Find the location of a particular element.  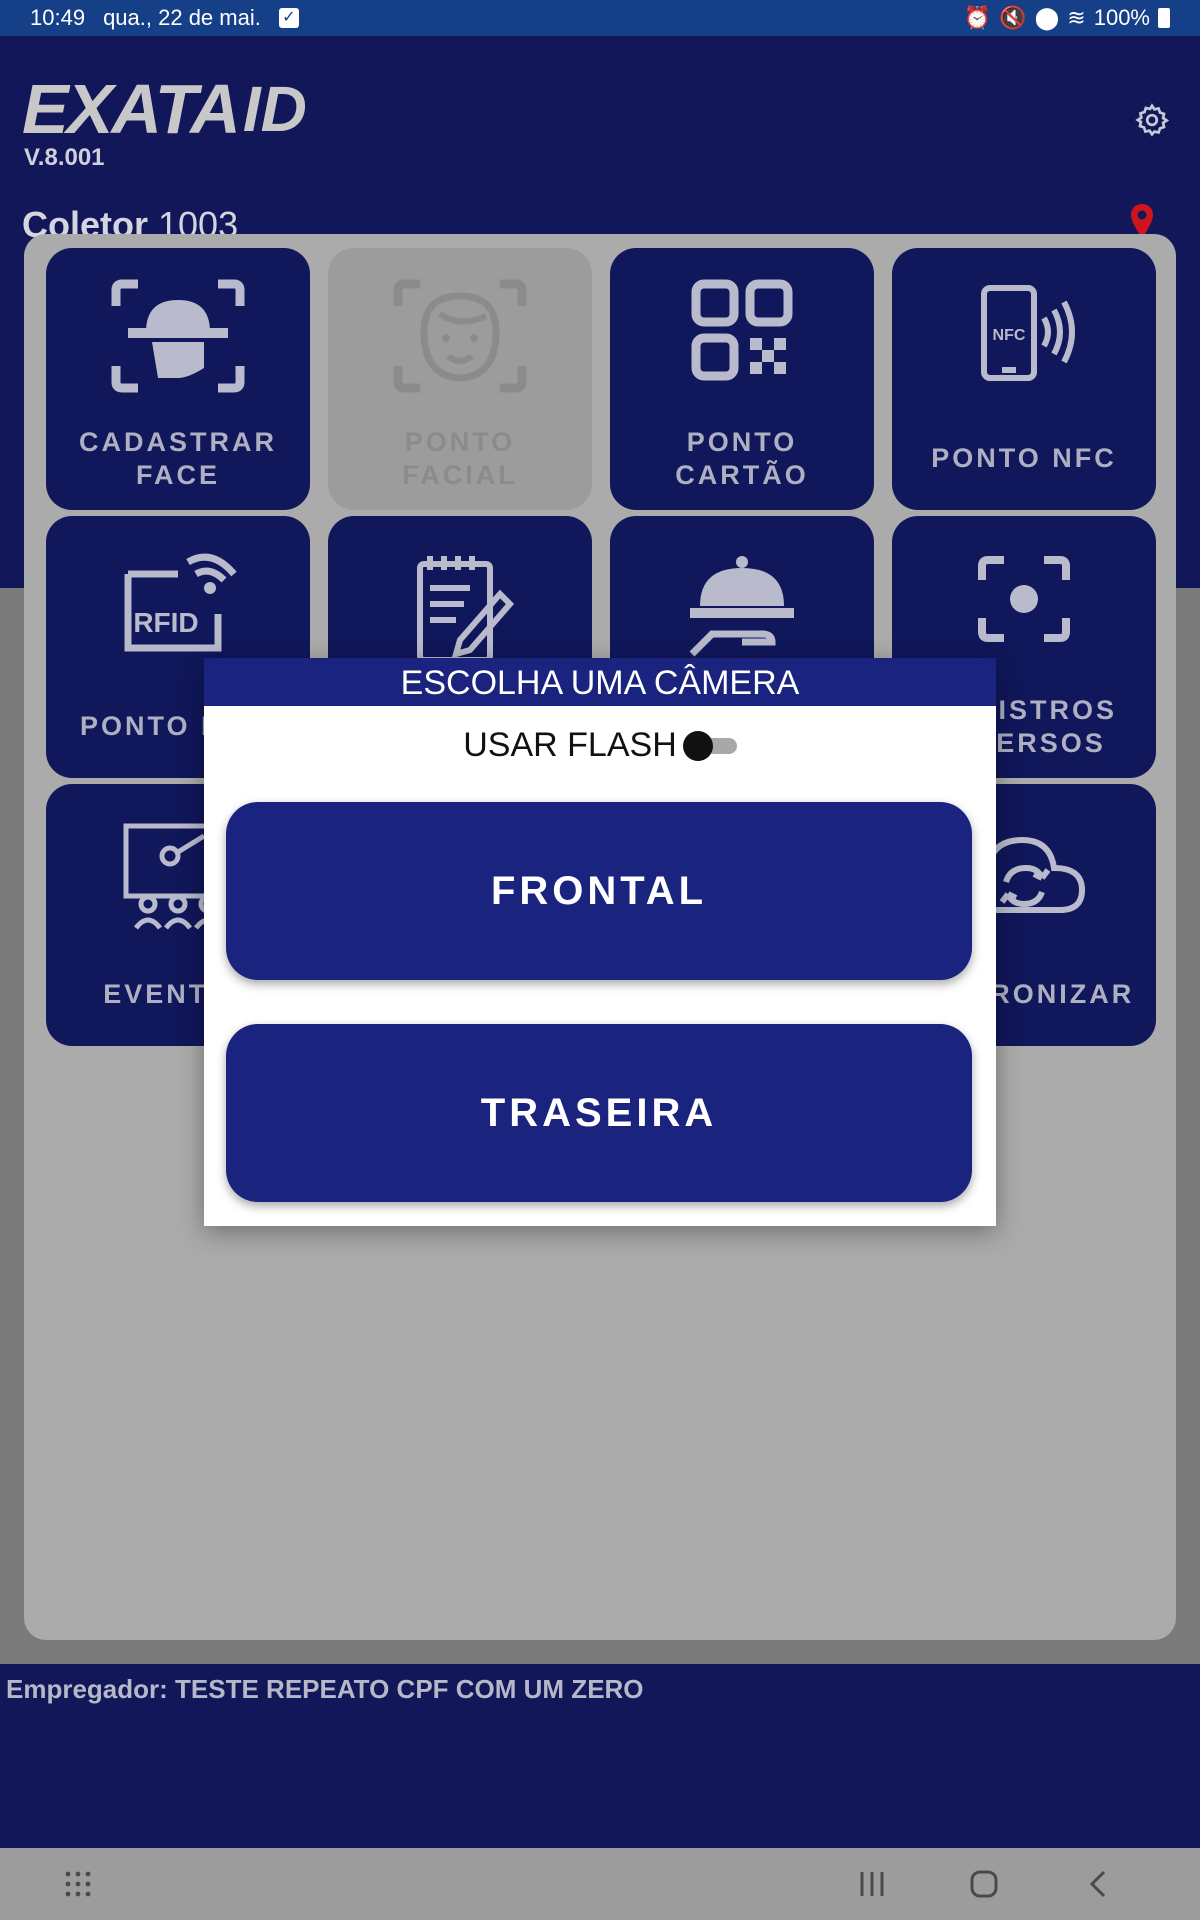

tile-ponto-nfc: NFC PONTO NFC is located at coordinates (1024, 379).